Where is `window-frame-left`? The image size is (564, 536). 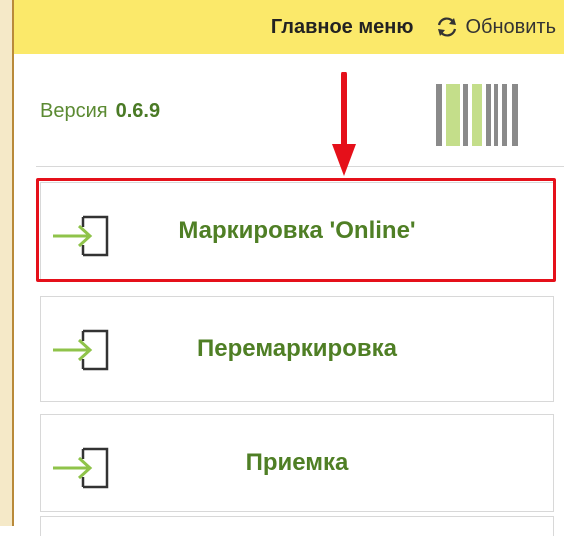 window-frame-left is located at coordinates (7, 263).